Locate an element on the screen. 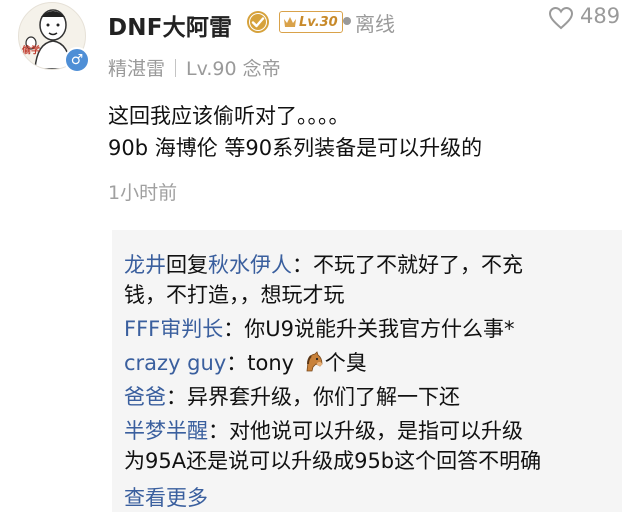 This screenshot has width=639, height=512. online-status: 离线 is located at coordinates (375, 24).